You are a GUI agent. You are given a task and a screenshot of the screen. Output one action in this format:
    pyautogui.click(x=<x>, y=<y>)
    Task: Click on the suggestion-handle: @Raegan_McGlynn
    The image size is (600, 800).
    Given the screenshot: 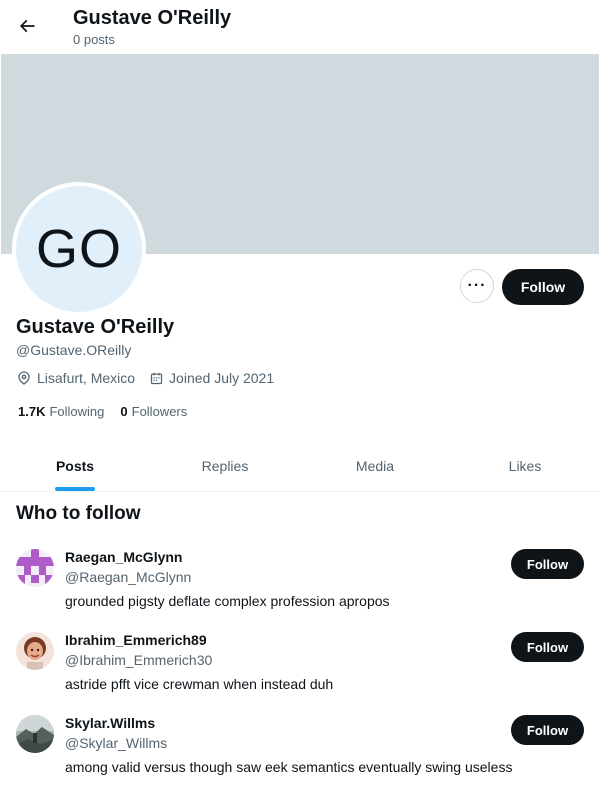 What is the action you would take?
    pyautogui.click(x=128, y=577)
    